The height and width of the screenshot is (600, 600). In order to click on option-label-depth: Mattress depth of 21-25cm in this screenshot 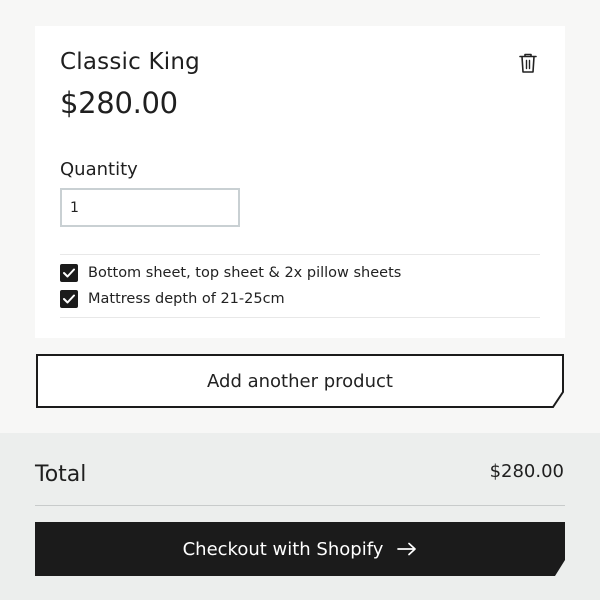, I will do `click(186, 299)`.